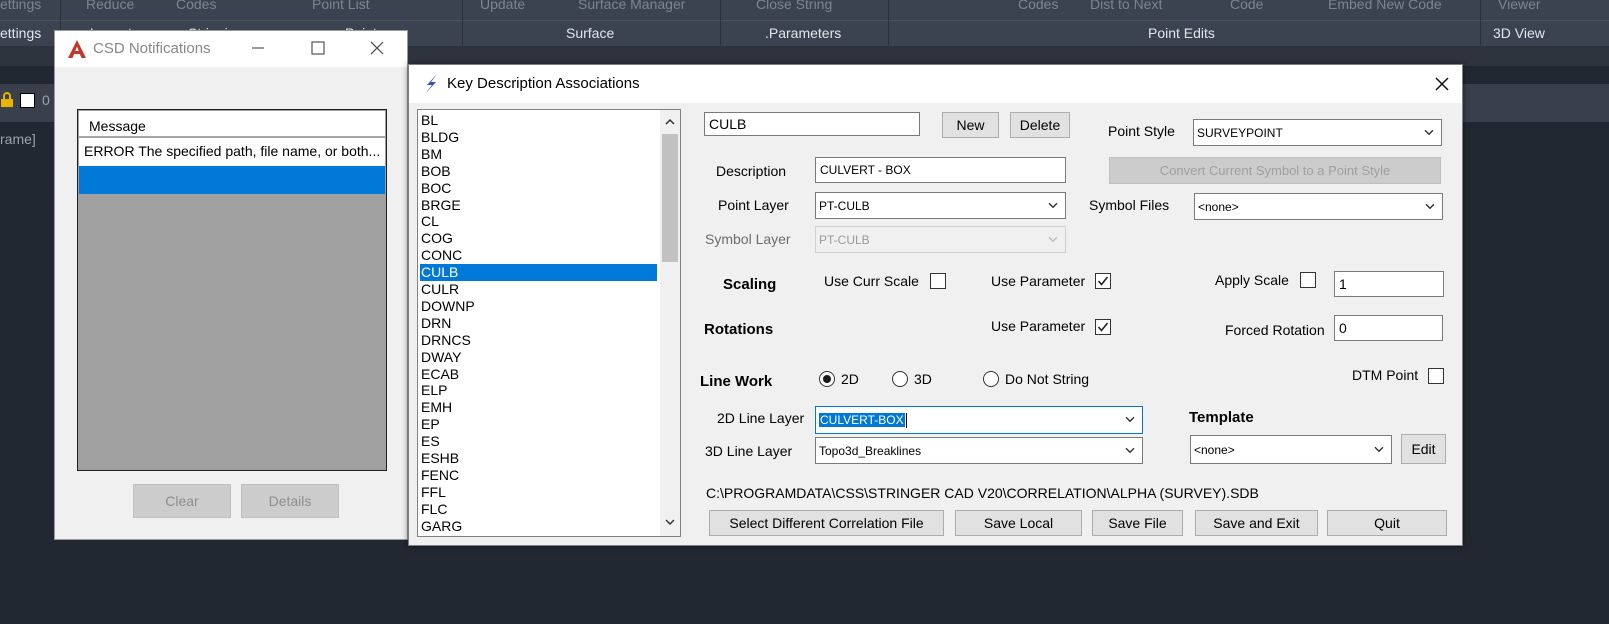  Describe the element at coordinates (538, 424) in the screenshot. I see `key-list-item: EP` at that location.